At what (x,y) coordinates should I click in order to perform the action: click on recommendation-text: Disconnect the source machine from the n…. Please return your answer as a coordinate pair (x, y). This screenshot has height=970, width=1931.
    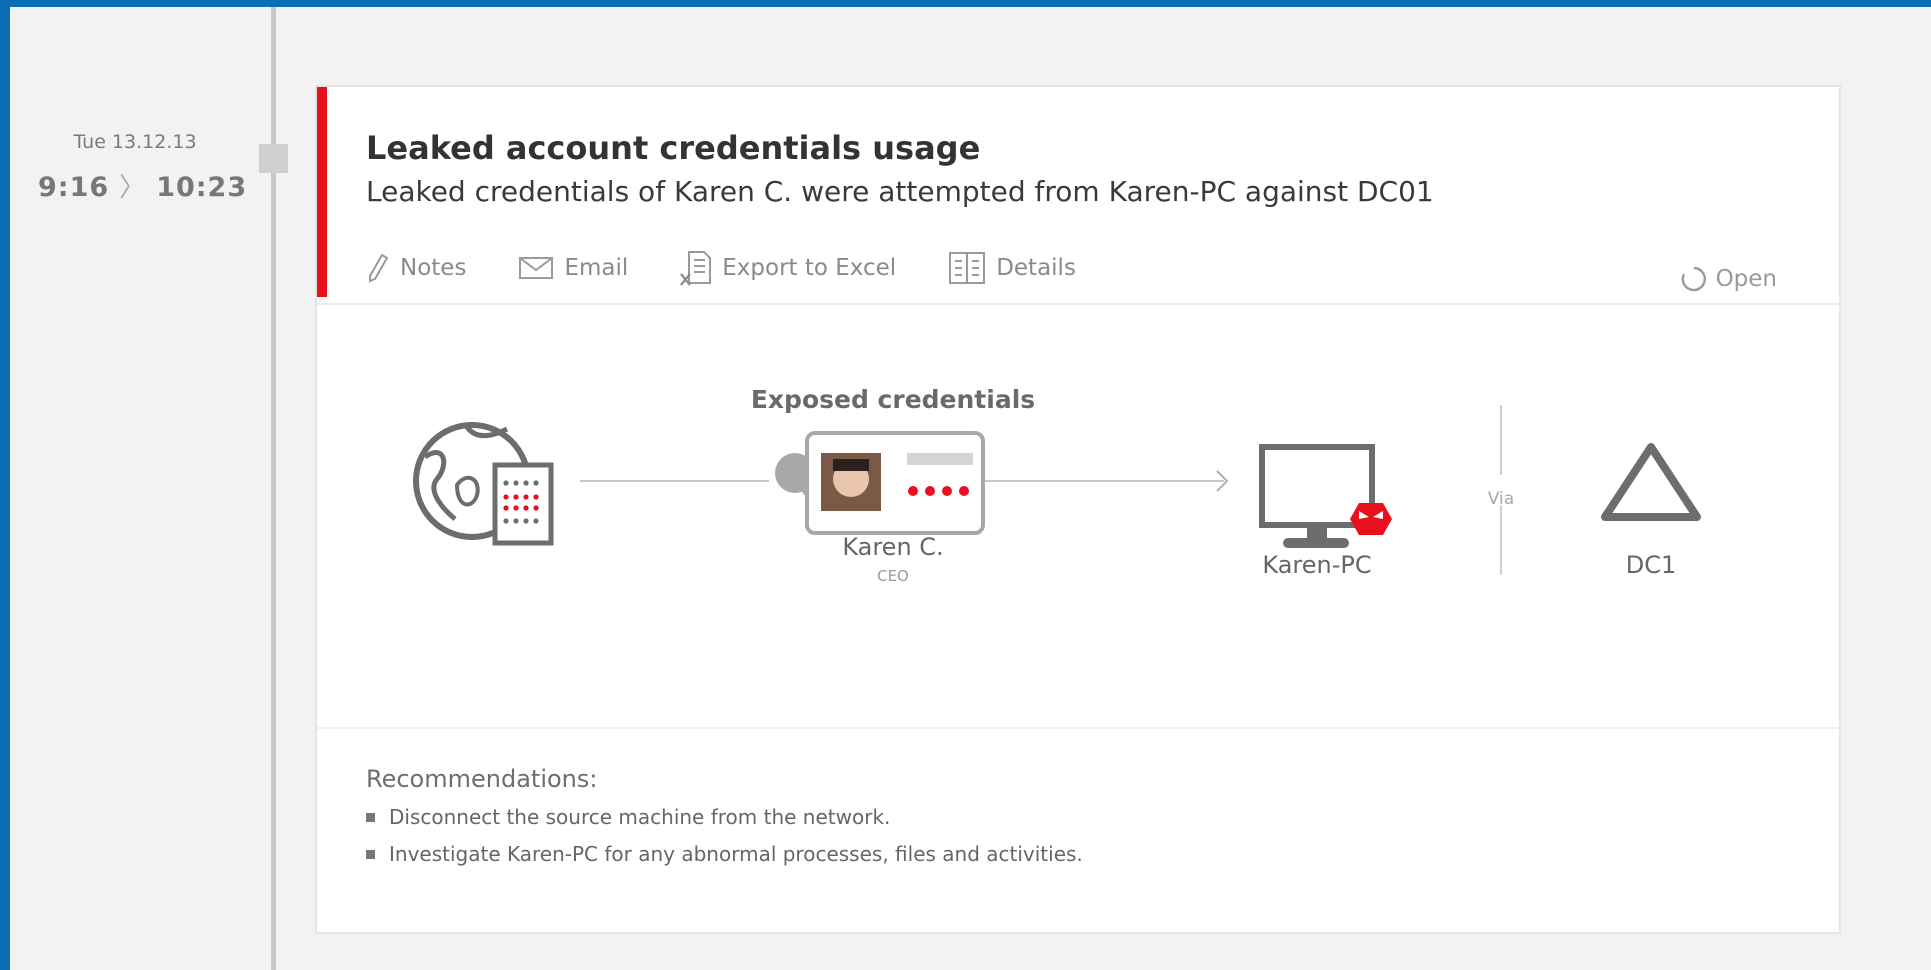
    Looking at the image, I should click on (640, 817).